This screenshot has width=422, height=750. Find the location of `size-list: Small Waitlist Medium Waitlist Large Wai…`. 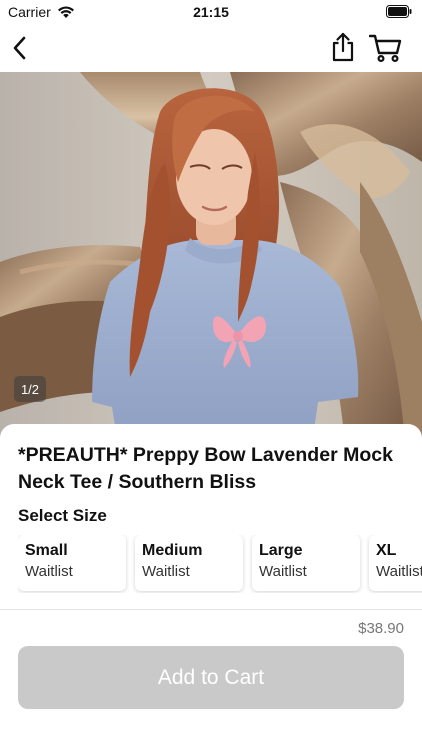

size-list: Small Waitlist Medium Waitlist Large Wai… is located at coordinates (220, 563).